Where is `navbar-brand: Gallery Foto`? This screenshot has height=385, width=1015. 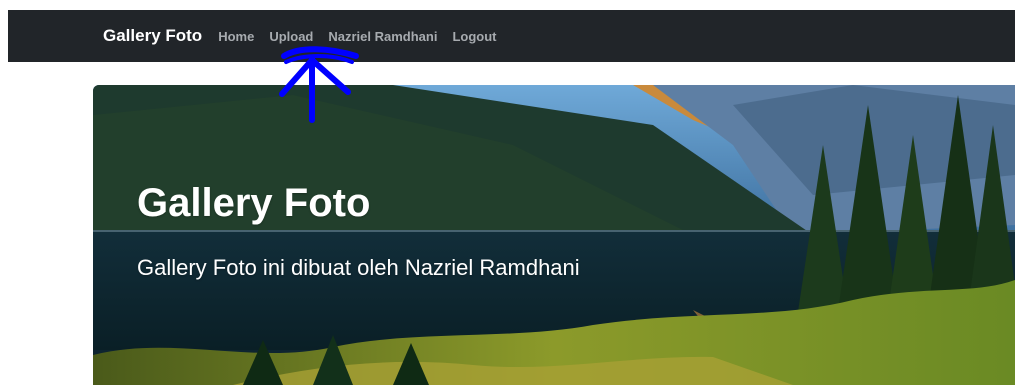
navbar-brand: Gallery Foto is located at coordinates (152, 36).